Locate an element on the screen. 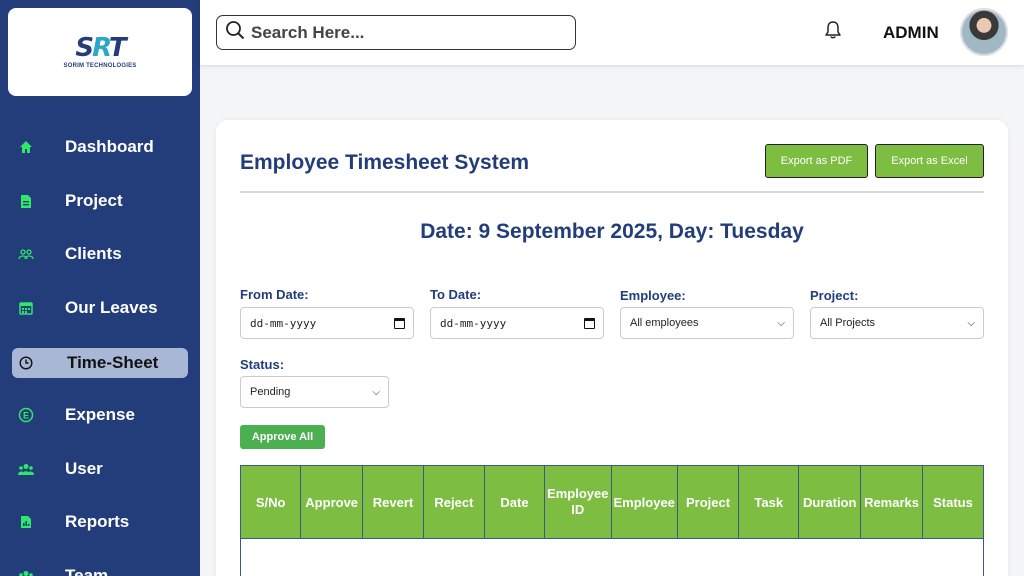  column-header: Approve is located at coordinates (332, 502).